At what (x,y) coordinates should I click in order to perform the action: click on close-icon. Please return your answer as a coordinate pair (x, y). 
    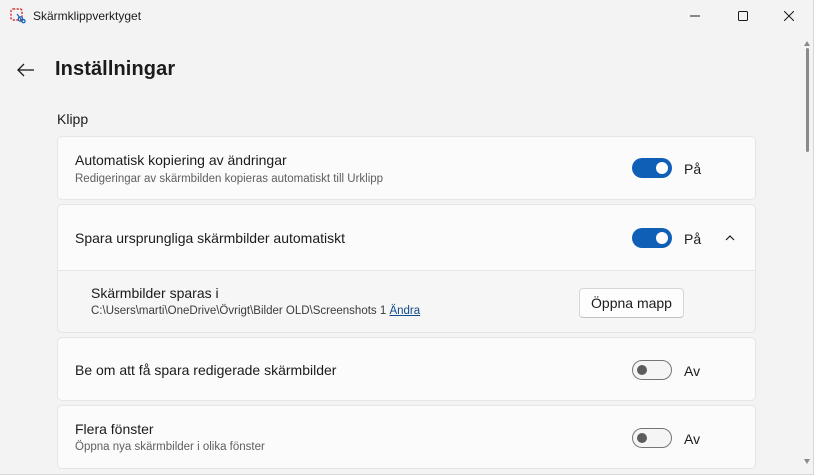
    Looking at the image, I should click on (789, 16).